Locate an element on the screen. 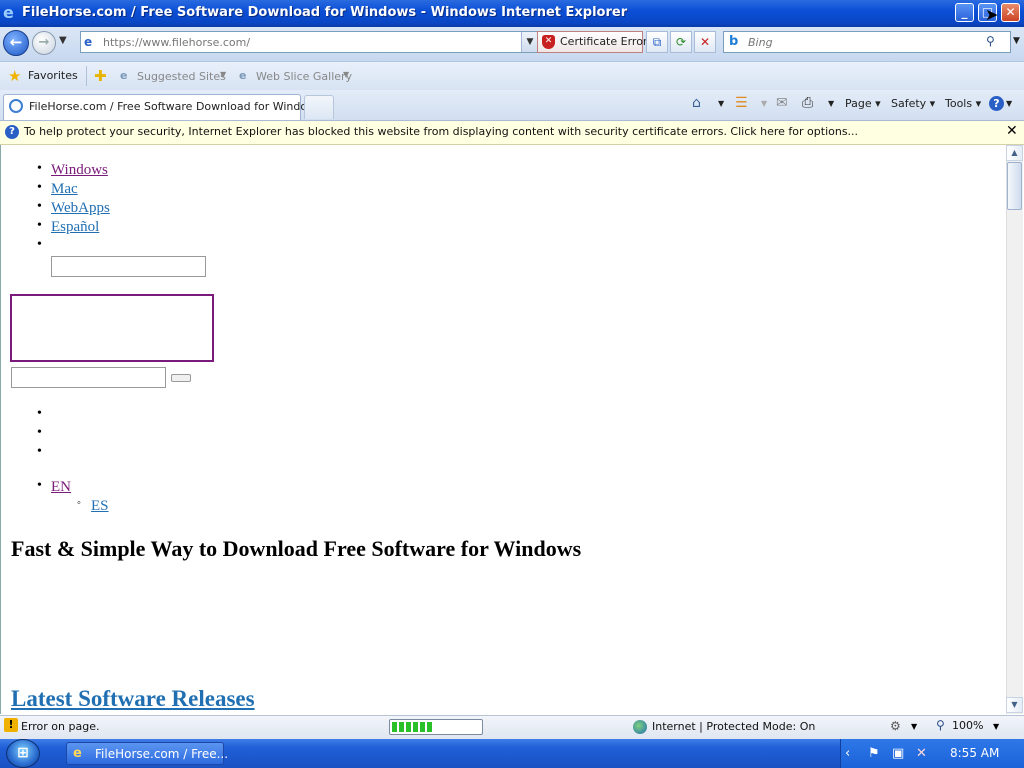  mouse-cursor-icon: ➤ is located at coordinates (992, 14).